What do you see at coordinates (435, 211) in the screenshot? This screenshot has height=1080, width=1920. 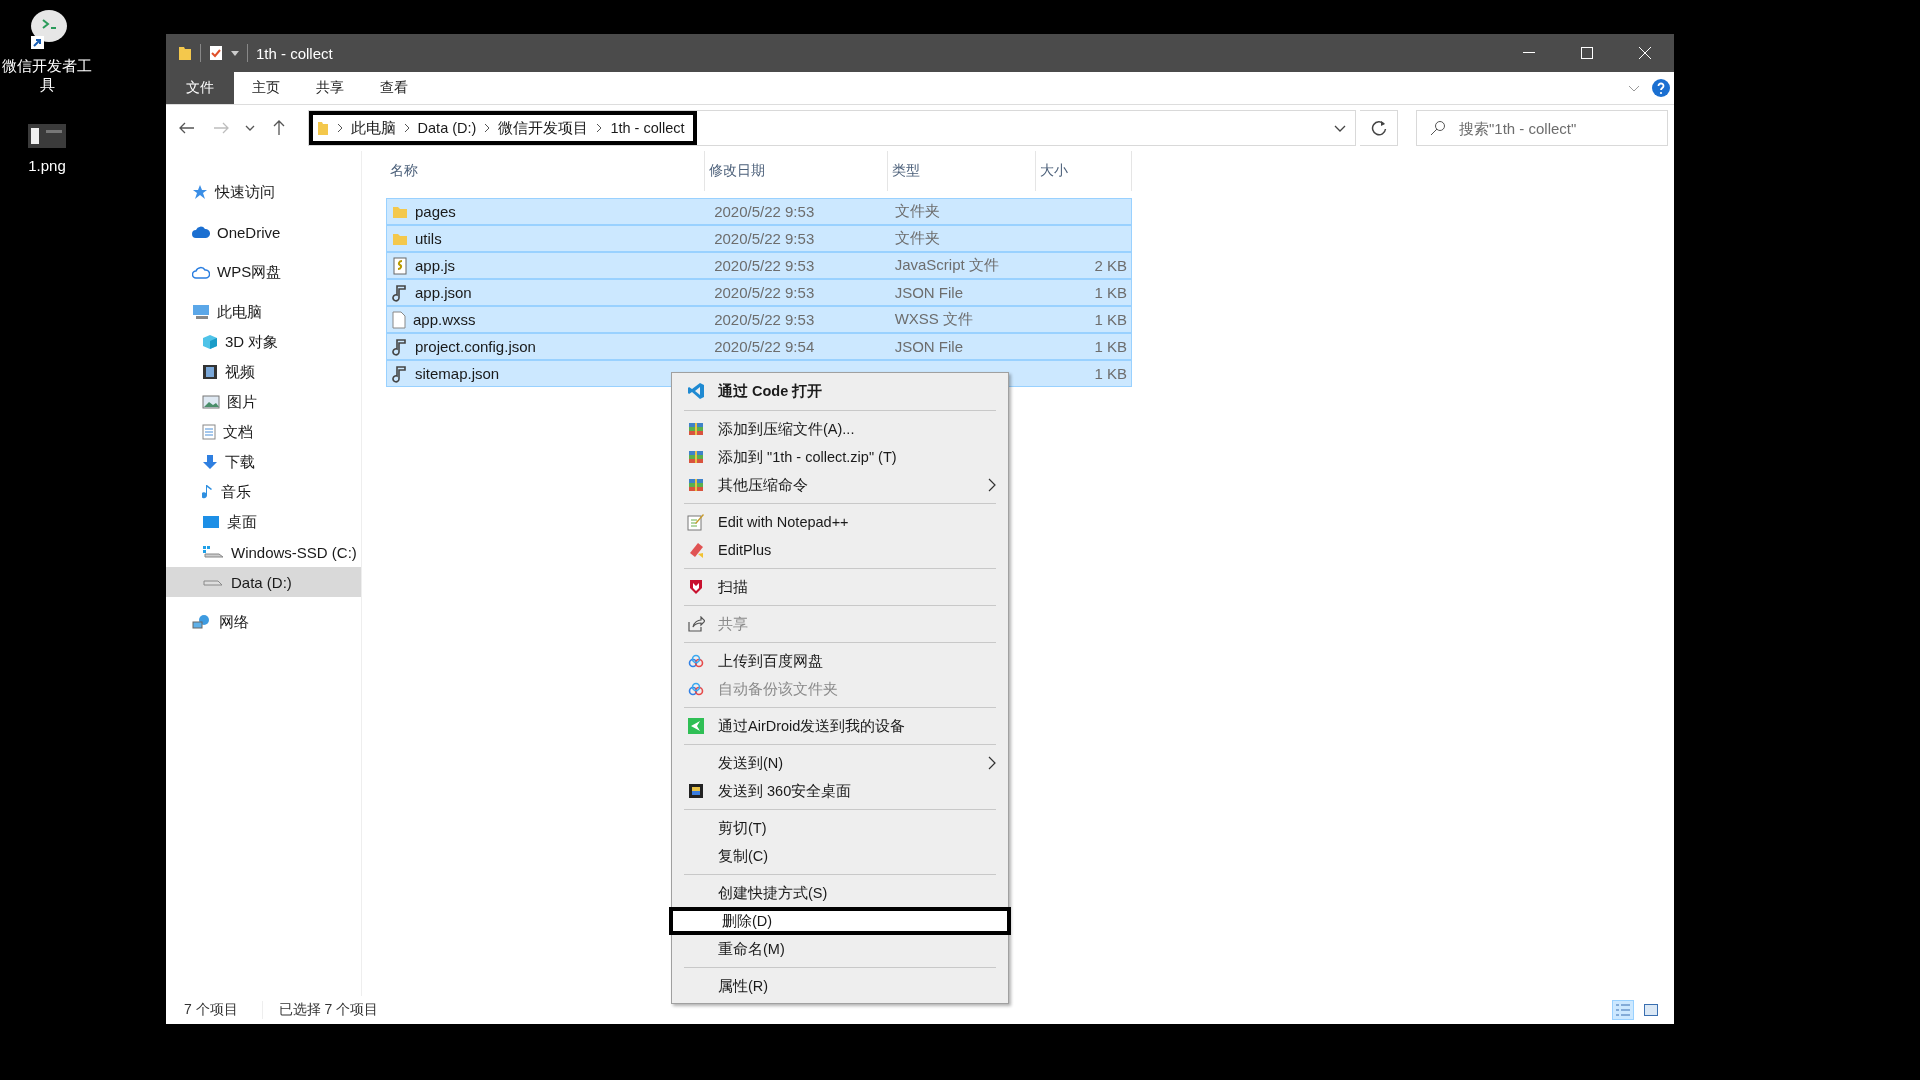 I see `file-name: pages` at bounding box center [435, 211].